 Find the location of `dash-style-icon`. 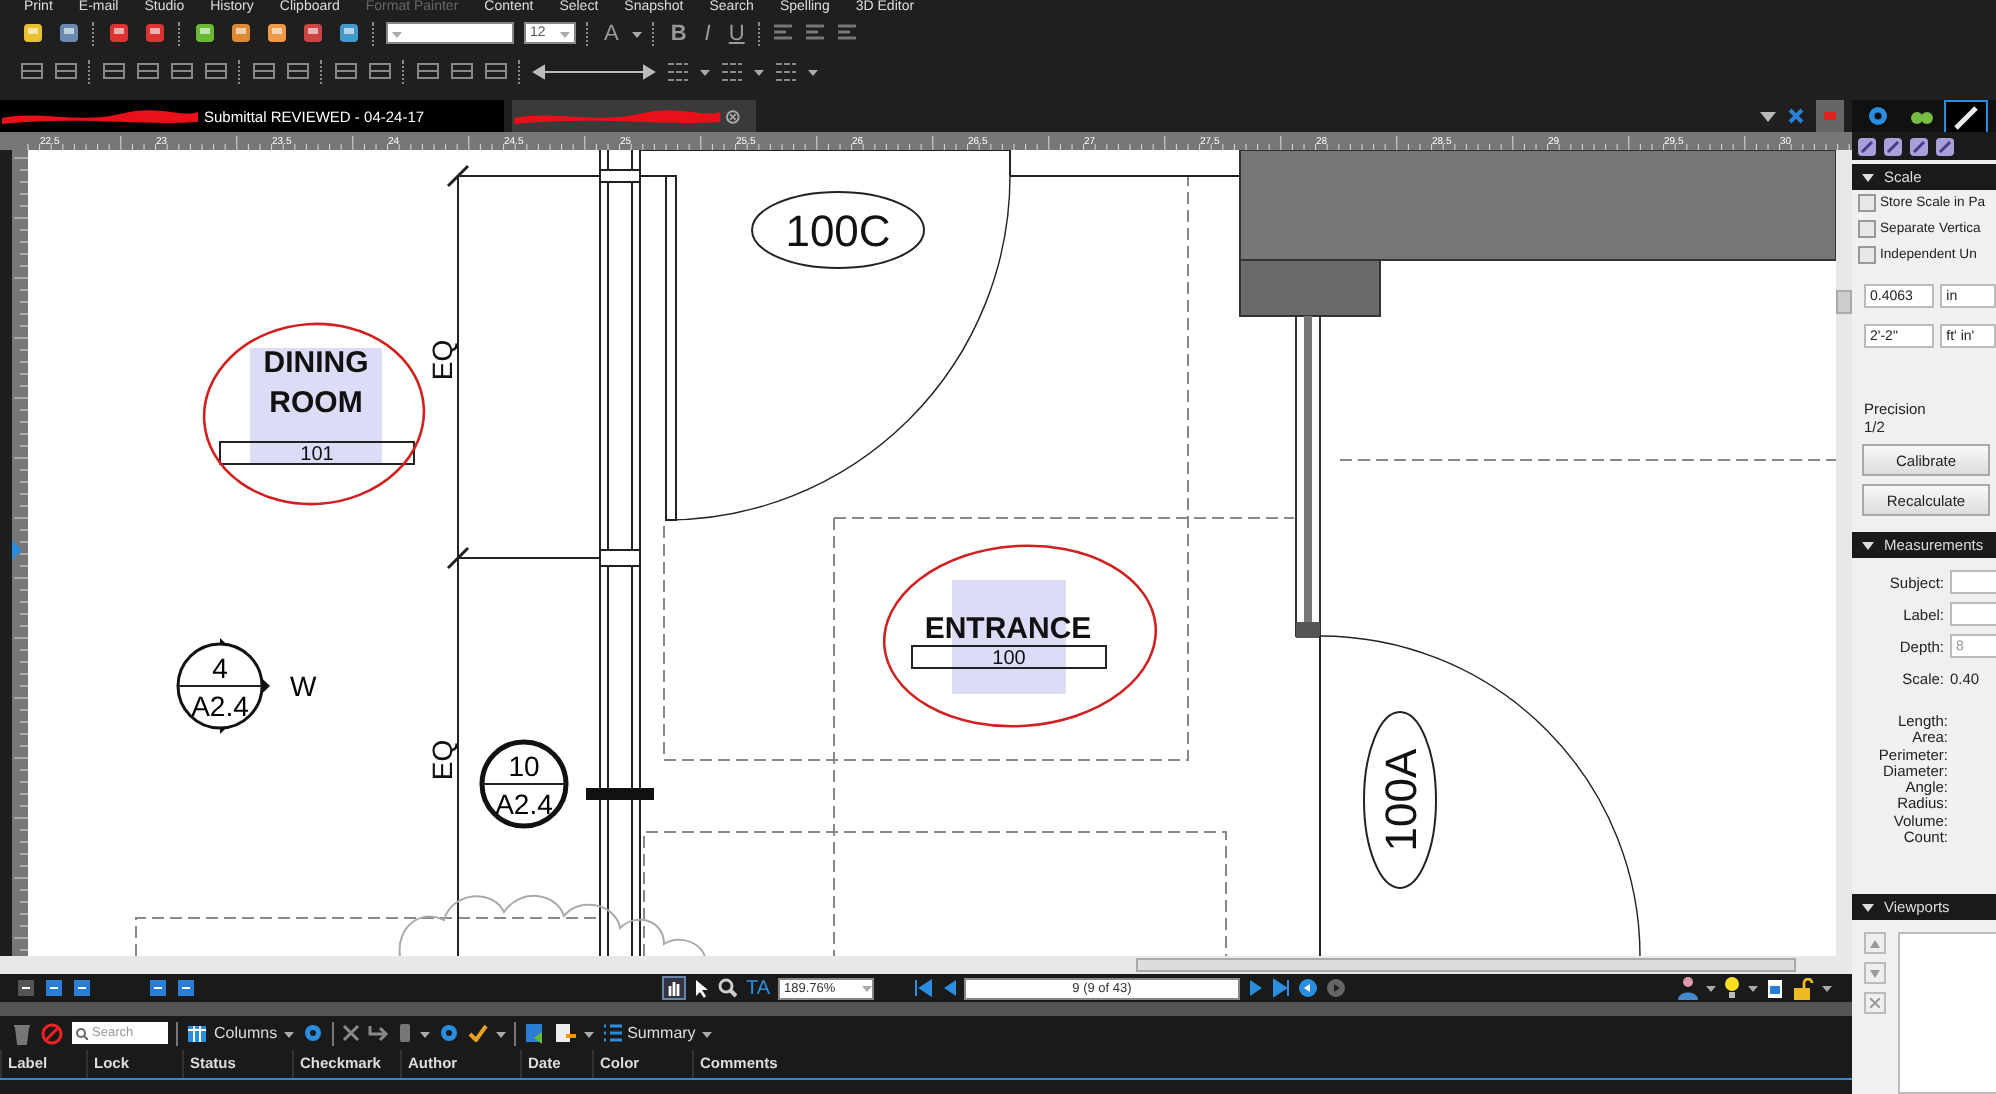

dash-style-icon is located at coordinates (786, 71).